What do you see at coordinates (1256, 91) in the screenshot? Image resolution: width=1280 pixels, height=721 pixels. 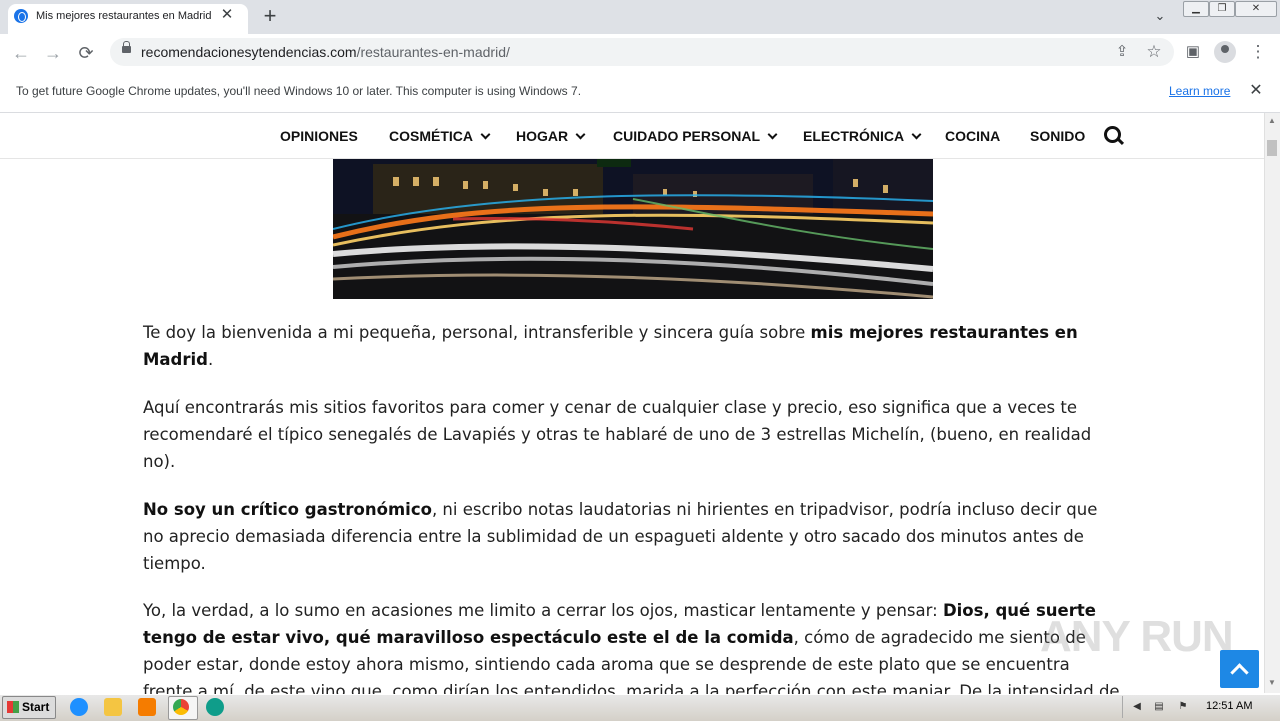 I see `infobar-close-icon: ✕` at bounding box center [1256, 91].